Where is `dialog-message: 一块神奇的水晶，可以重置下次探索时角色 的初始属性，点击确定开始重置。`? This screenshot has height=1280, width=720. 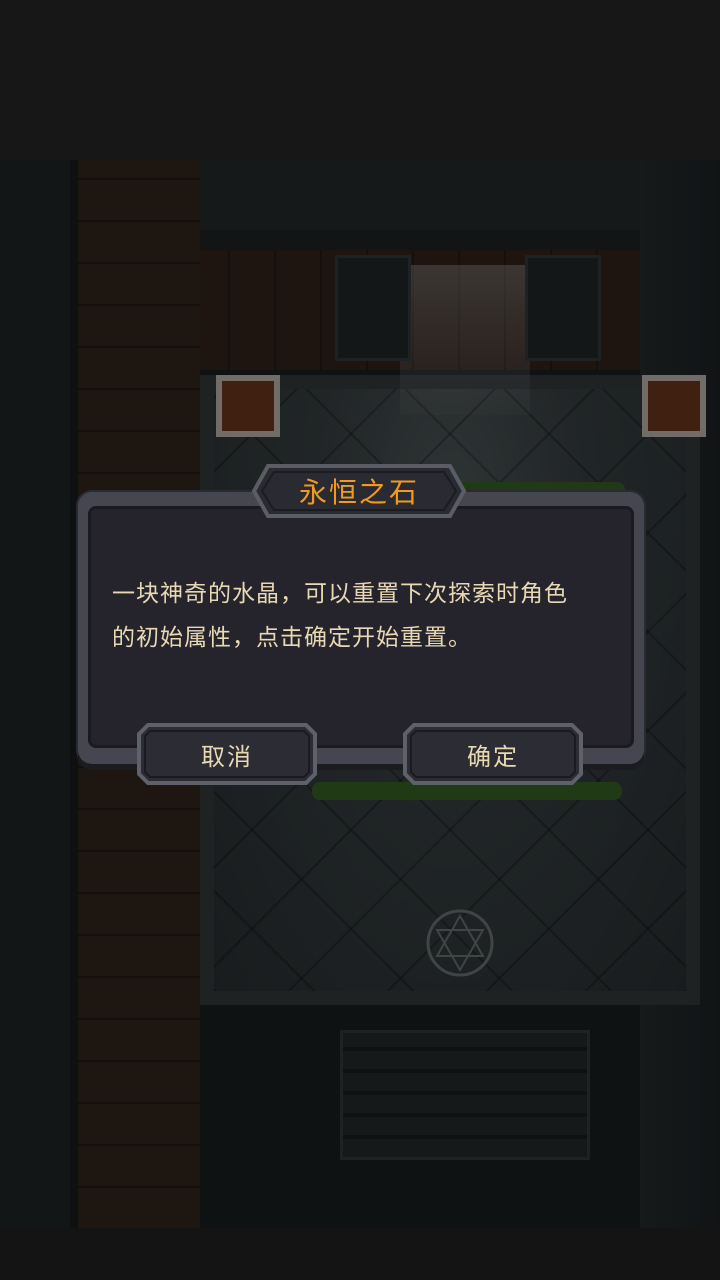 dialog-message: 一块神奇的水晶，可以重置下次探索时角色 的初始属性，点击确定开始重置。 is located at coordinates (362, 616).